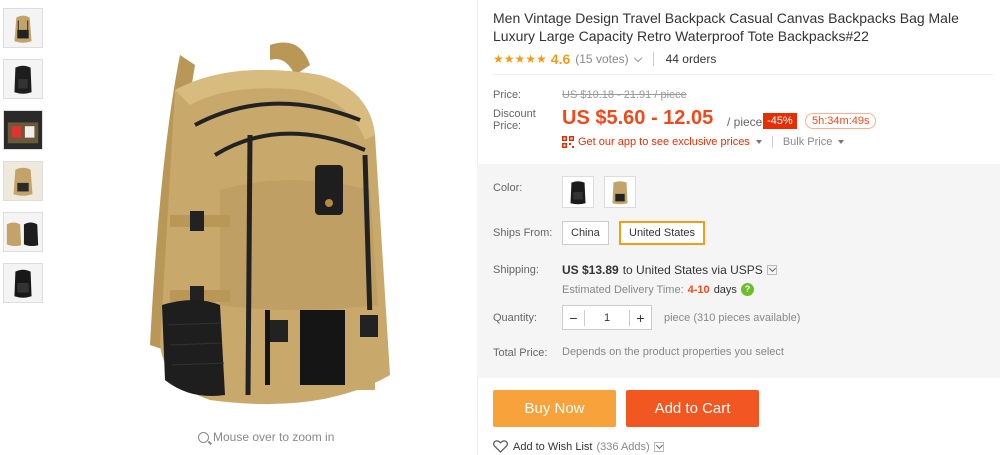  Describe the element at coordinates (664, 142) in the screenshot. I see `app-promo-link: Get our app to see exclusive prices` at that location.